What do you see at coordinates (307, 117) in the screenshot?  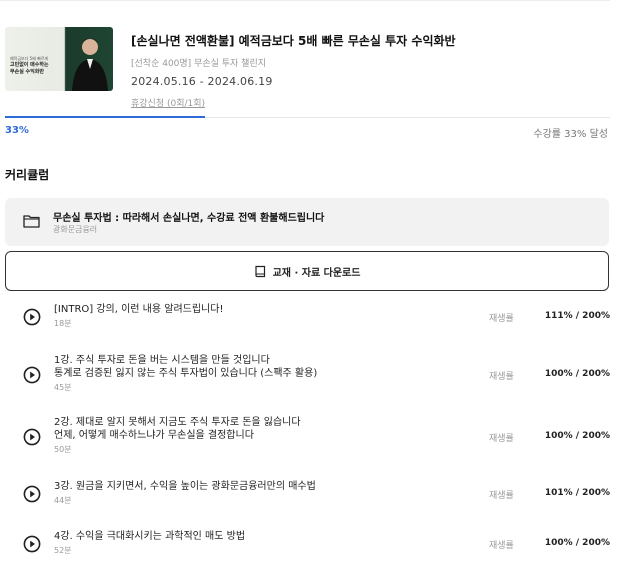 I see `progress-bar` at bounding box center [307, 117].